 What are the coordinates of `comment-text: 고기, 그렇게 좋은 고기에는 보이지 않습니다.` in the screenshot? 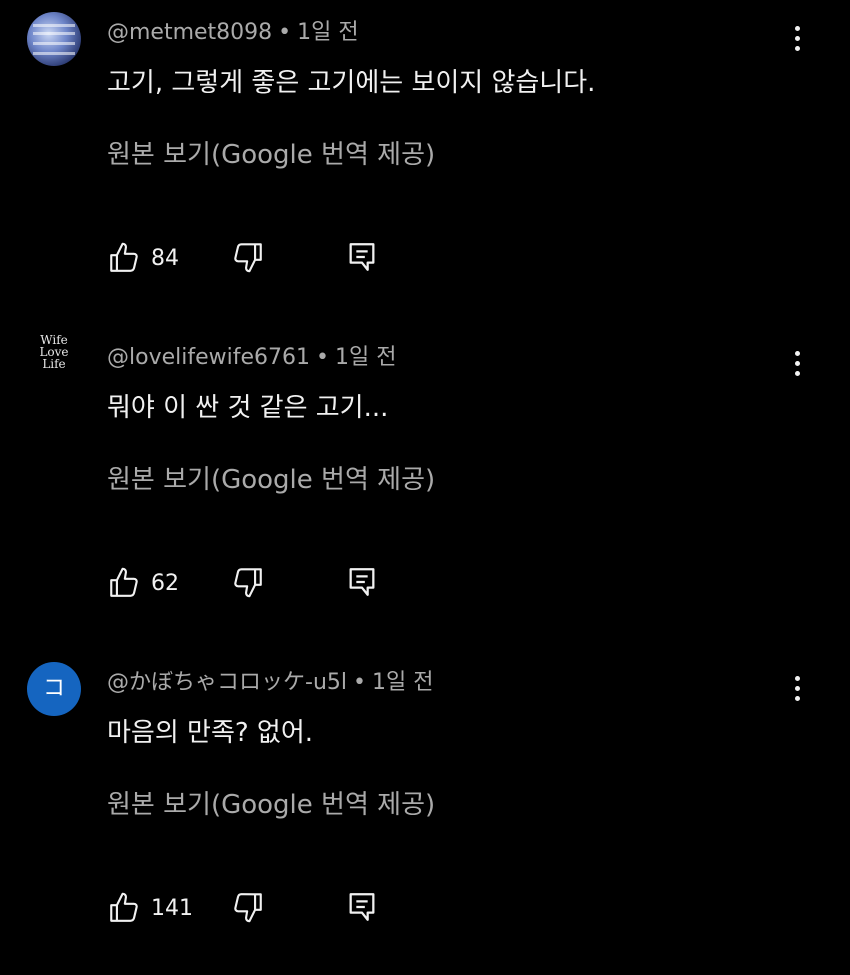 It's located at (351, 83).